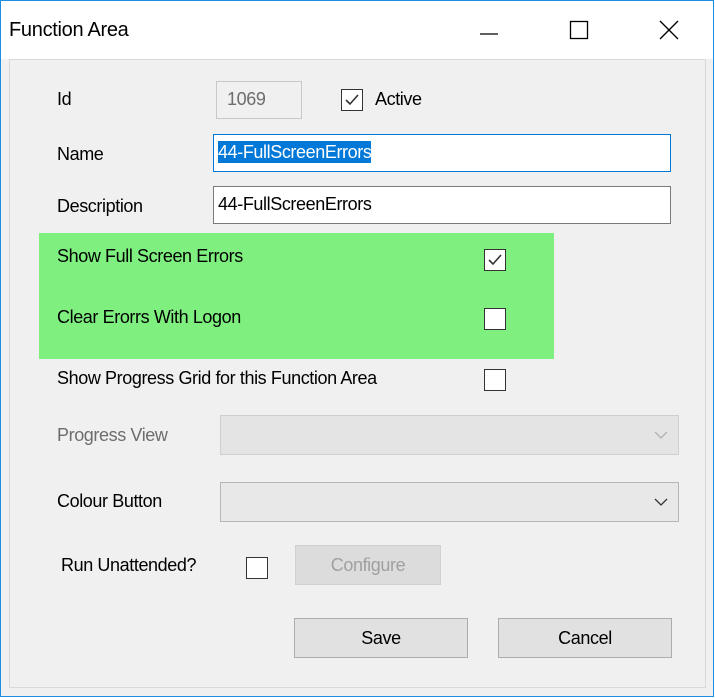 This screenshot has height=698, width=715. Describe the element at coordinates (357, 30) in the screenshot. I see `title-bar: Function Area` at that location.